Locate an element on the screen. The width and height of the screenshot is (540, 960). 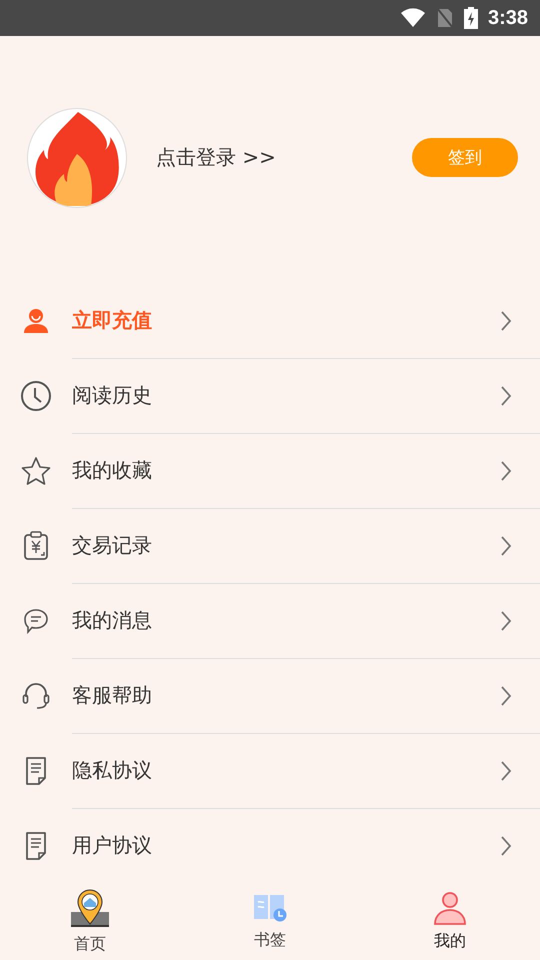
menu-item: 隐私协议 is located at coordinates (286, 770).